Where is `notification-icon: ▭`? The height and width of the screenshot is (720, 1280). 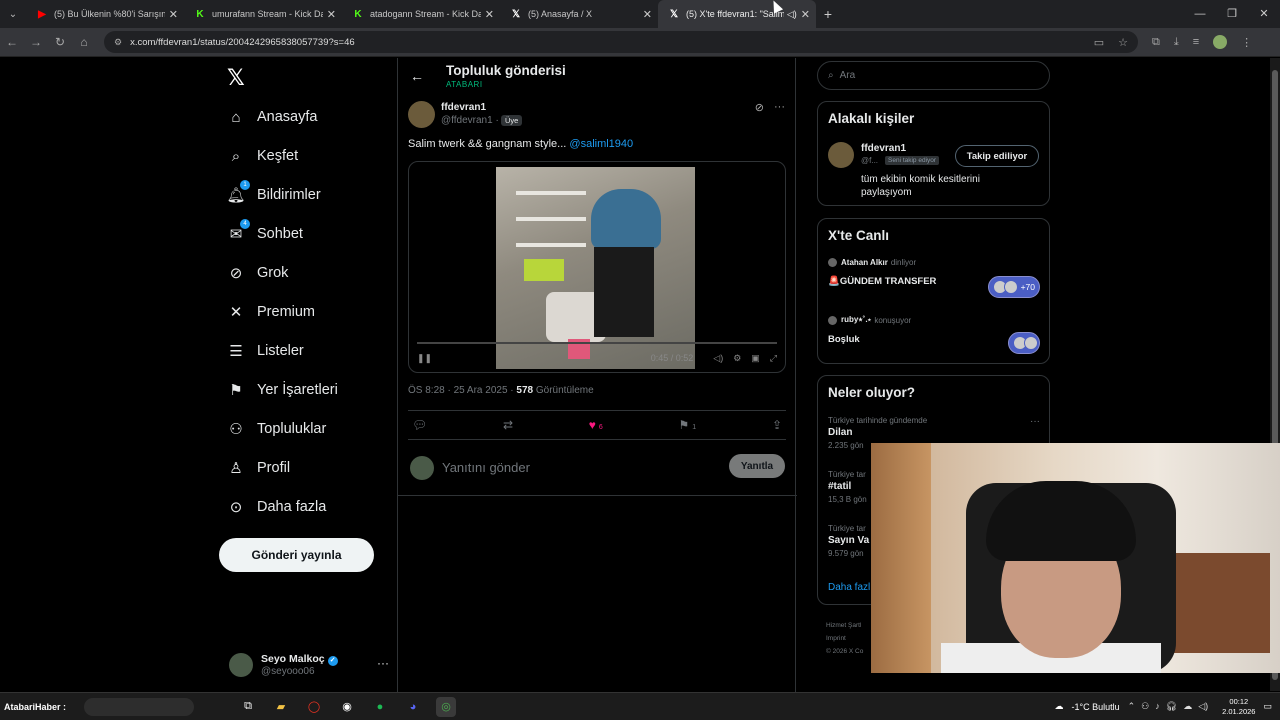
notification-icon: ▭ is located at coordinates (1267, 706).